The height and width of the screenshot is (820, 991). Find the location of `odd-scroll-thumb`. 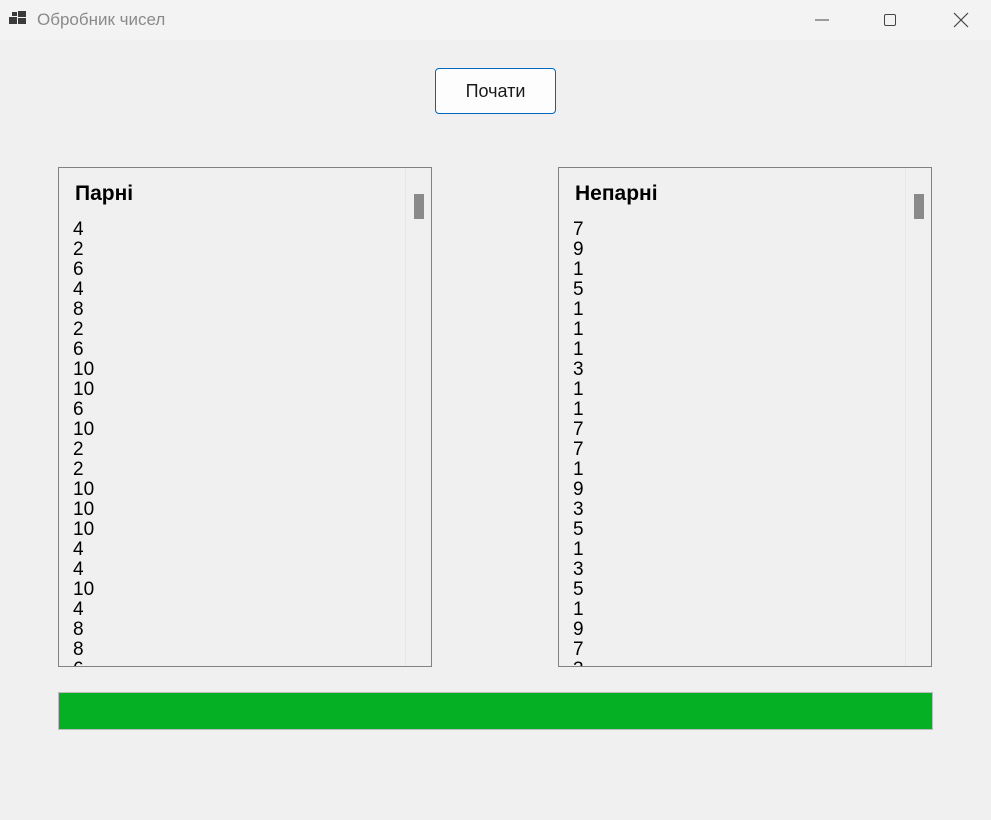

odd-scroll-thumb is located at coordinates (919, 206).